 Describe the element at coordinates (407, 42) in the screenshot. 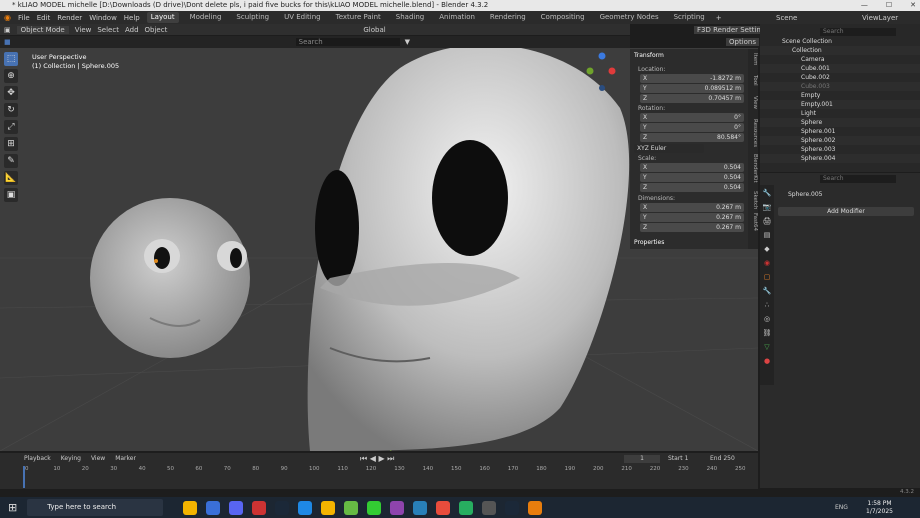

I see `filter-icon: ▼` at that location.